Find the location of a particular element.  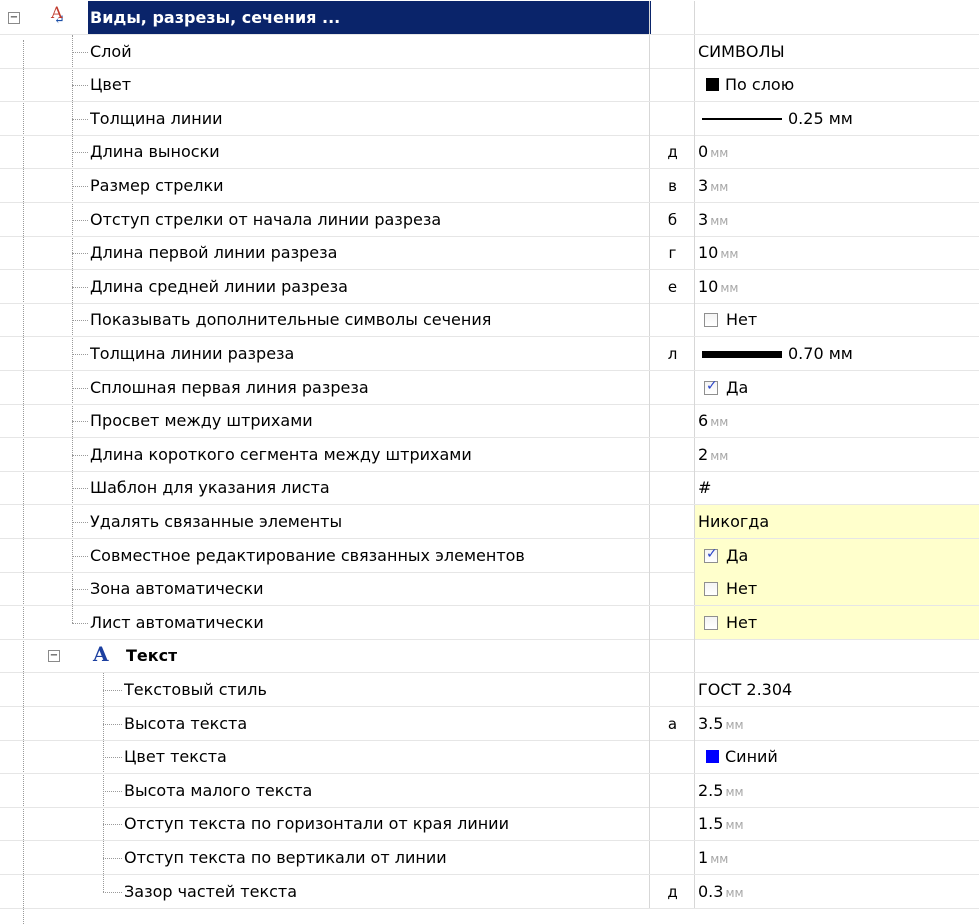

property-row: Отступ текста по вертикали от линии 1 мм is located at coordinates (489, 858).